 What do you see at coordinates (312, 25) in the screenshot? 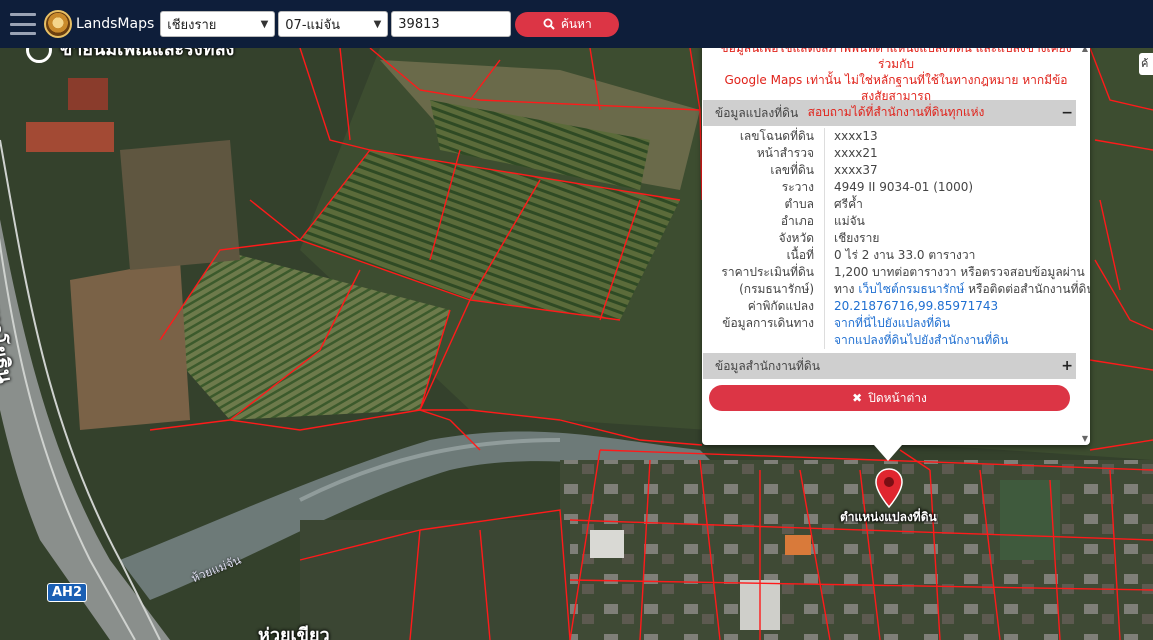
I see `district-select-value: 07-แม่จัน` at bounding box center [312, 25].